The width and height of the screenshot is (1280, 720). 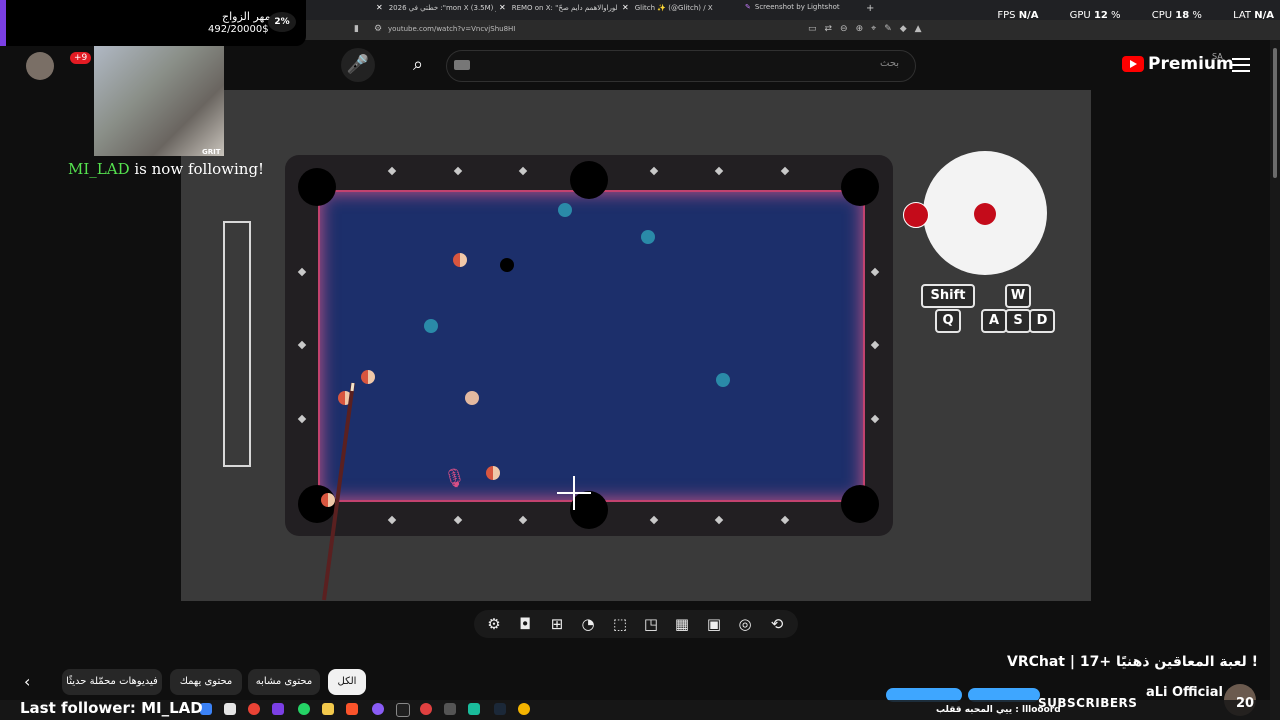 What do you see at coordinates (994, 321) in the screenshot?
I see `key-a: A` at bounding box center [994, 321].